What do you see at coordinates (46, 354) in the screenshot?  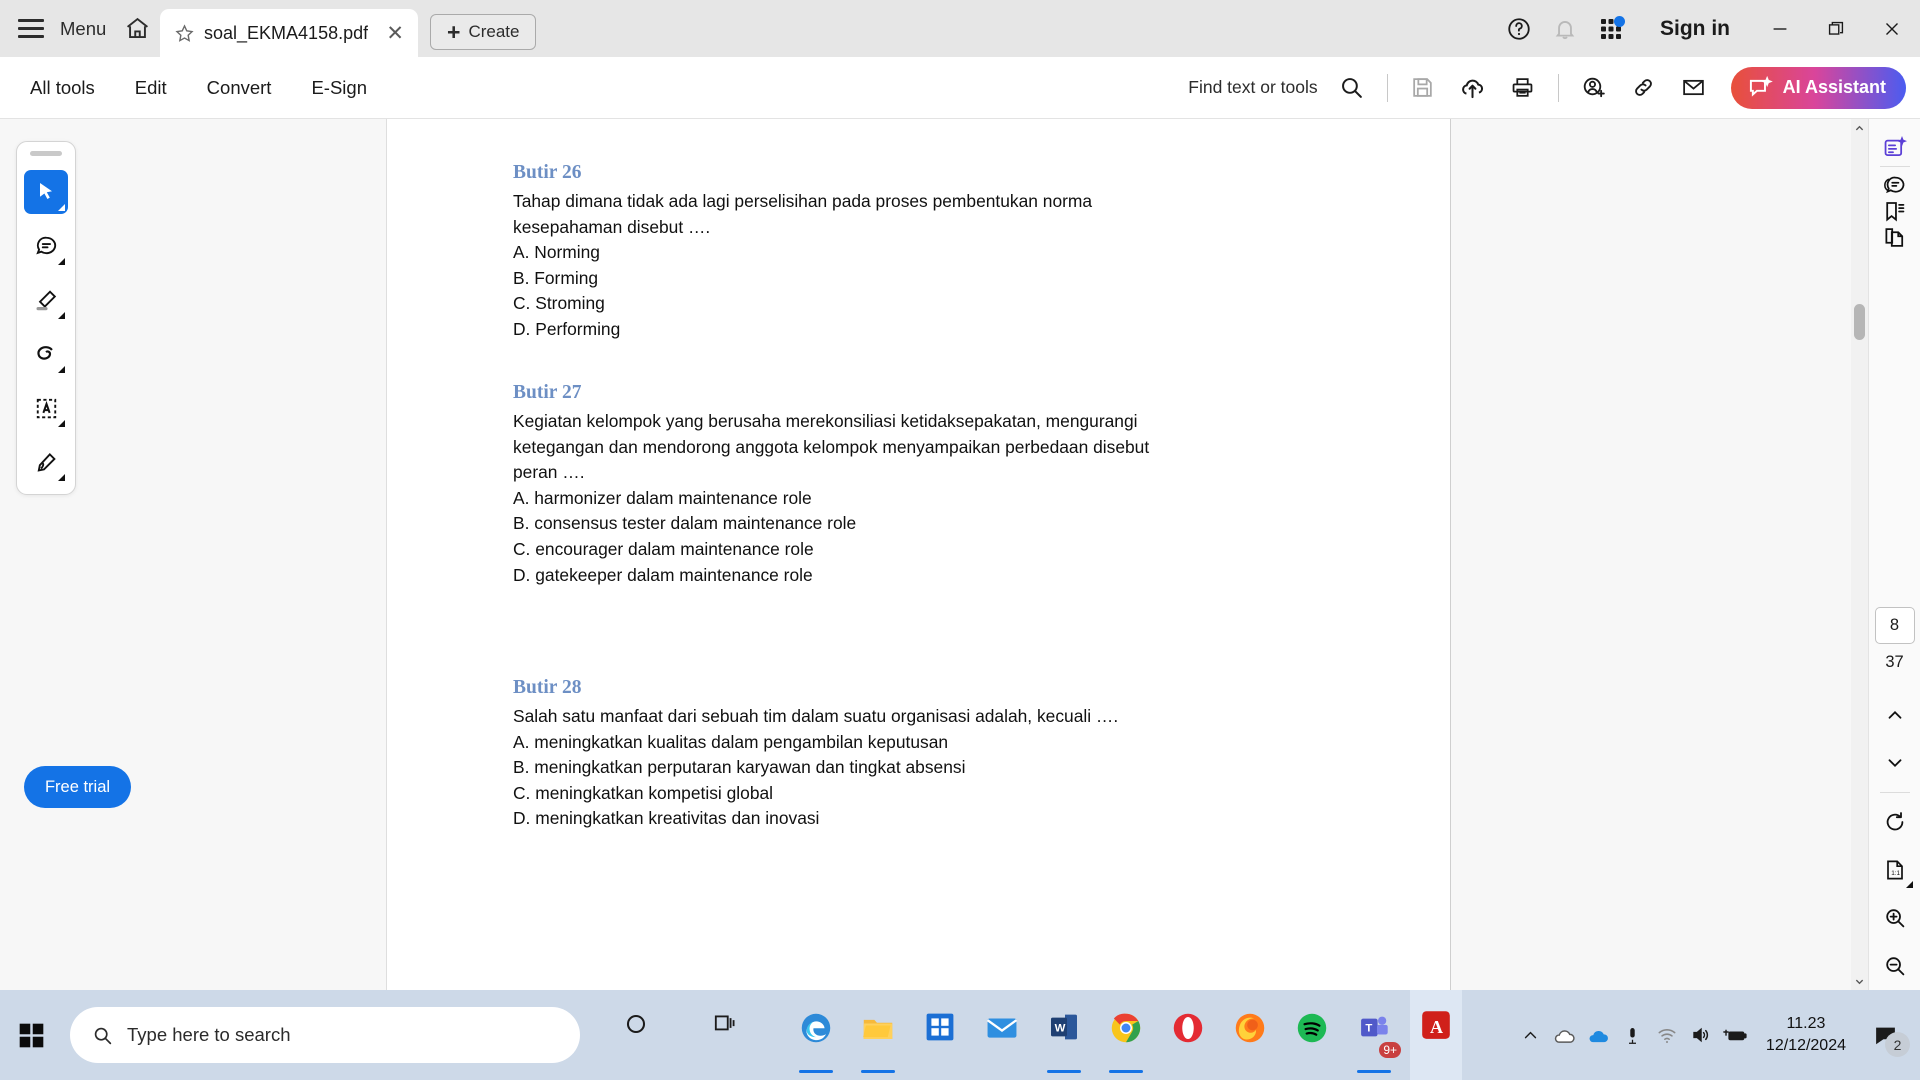 I see `draw-tool-icon` at bounding box center [46, 354].